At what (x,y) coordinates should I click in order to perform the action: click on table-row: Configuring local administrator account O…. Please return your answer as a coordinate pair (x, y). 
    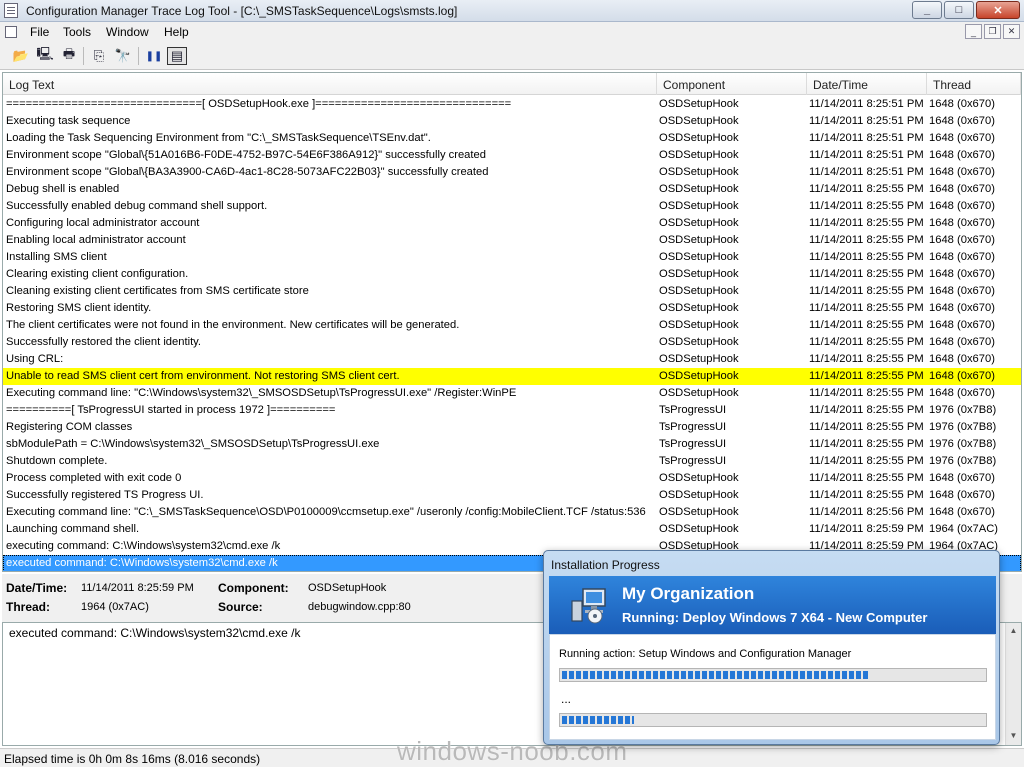
    Looking at the image, I should click on (512, 223).